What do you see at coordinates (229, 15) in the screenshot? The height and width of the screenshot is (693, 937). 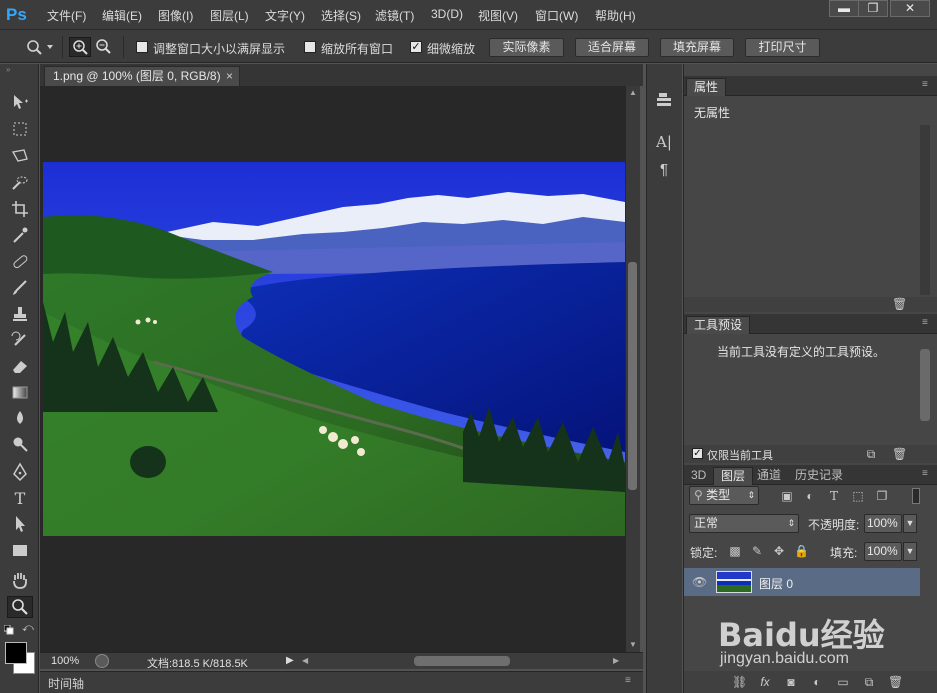 I see `menu-layer: 图层(L)` at bounding box center [229, 15].